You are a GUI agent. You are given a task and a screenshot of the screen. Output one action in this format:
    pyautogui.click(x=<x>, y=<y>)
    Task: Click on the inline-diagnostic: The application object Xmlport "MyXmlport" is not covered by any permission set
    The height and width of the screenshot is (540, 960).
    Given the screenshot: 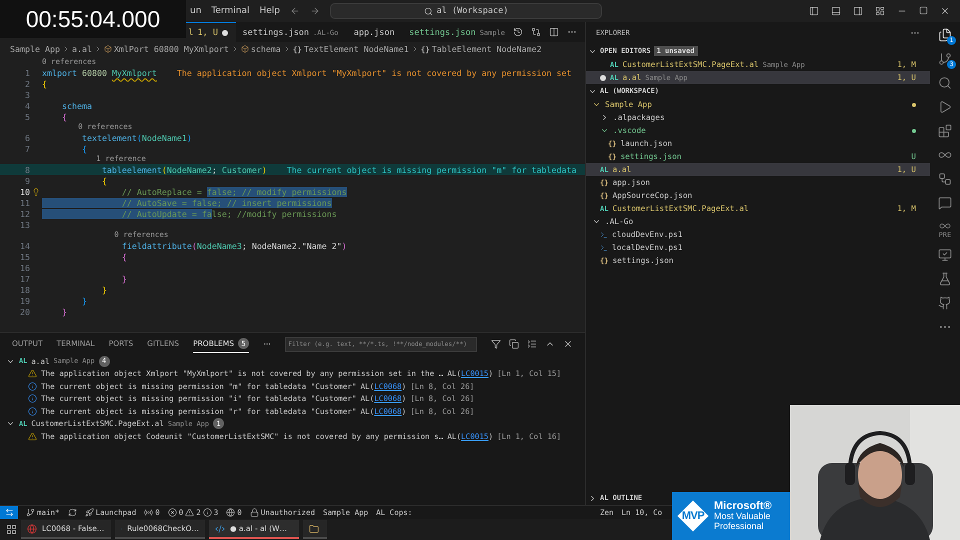 What is the action you would take?
    pyautogui.click(x=374, y=73)
    